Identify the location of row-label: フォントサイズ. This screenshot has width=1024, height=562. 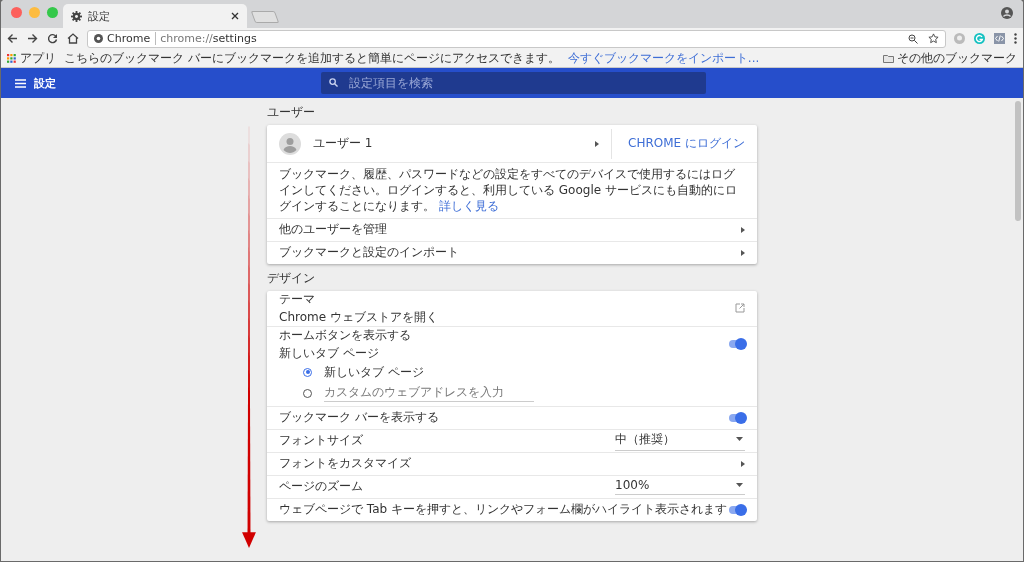
(321, 441).